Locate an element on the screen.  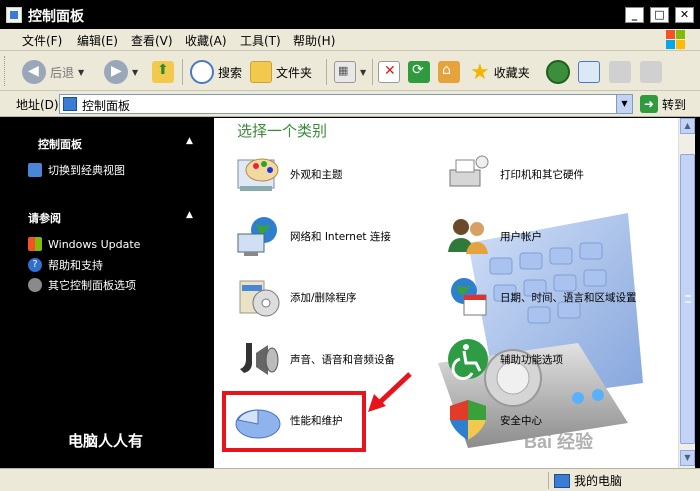
status-computer-label: 我的电脑 is located at coordinates (598, 481).